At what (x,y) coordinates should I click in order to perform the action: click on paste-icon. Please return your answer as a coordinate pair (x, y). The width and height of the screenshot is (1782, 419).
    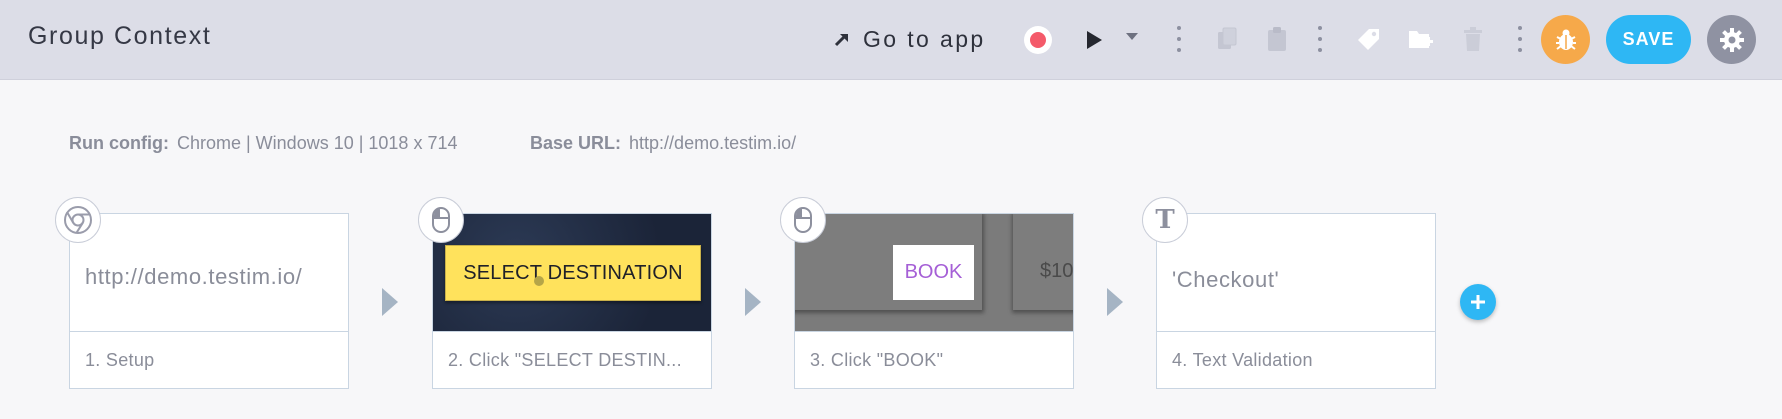
    Looking at the image, I should click on (1277, 39).